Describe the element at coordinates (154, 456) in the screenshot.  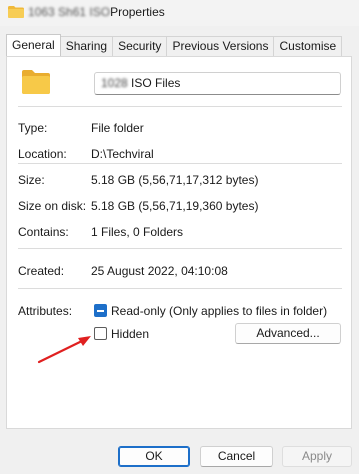
I see `ok-button: OK` at that location.